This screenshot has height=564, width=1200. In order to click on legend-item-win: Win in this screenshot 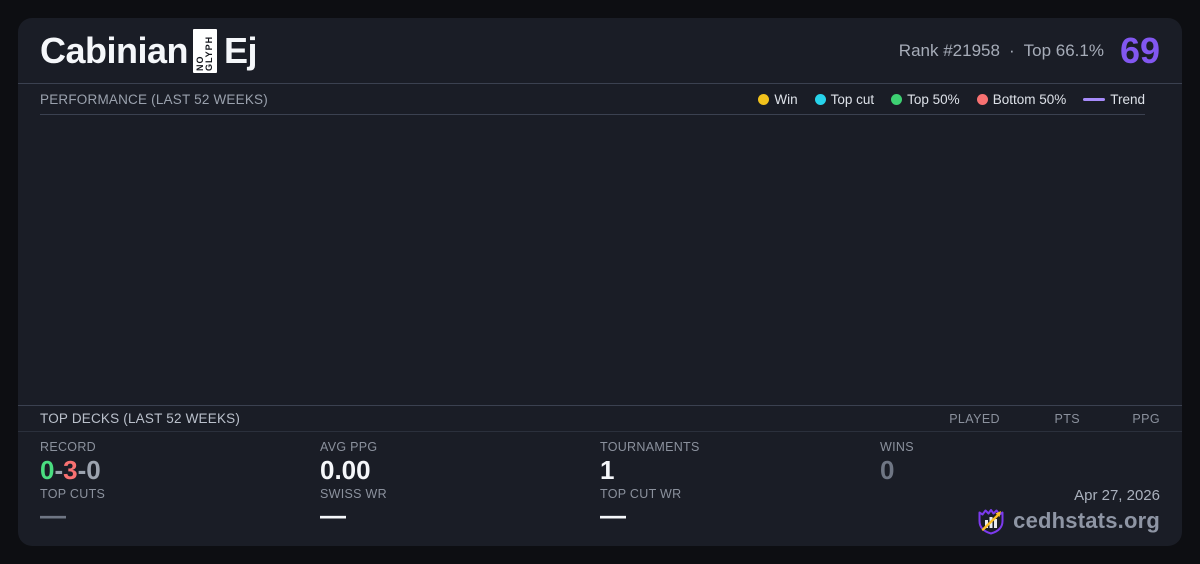, I will do `click(778, 99)`.